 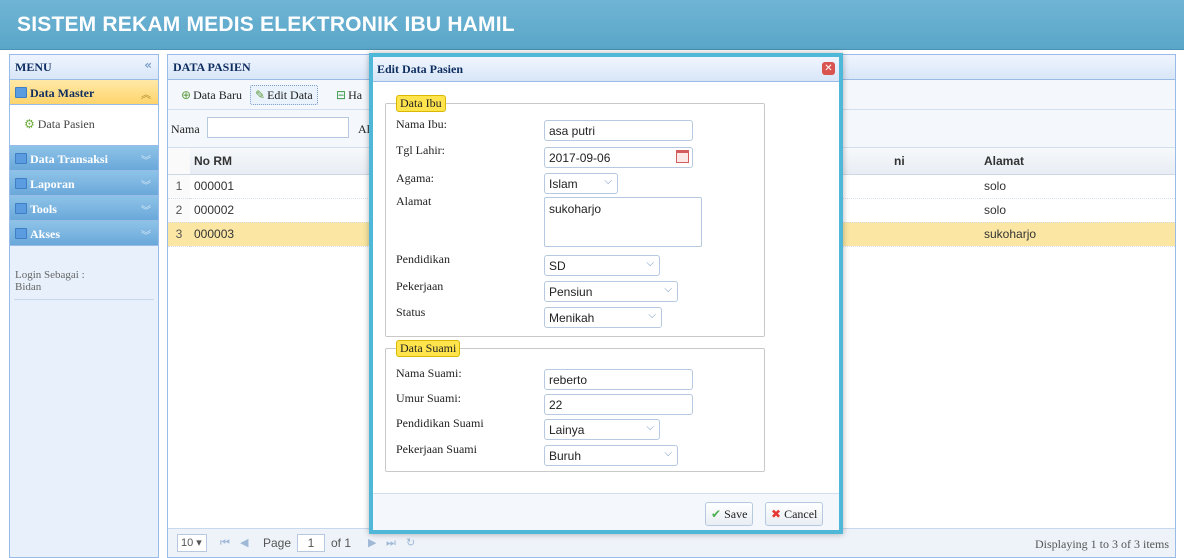 I want to click on pekerjaan-label: Pekerjaan, so click(x=420, y=286).